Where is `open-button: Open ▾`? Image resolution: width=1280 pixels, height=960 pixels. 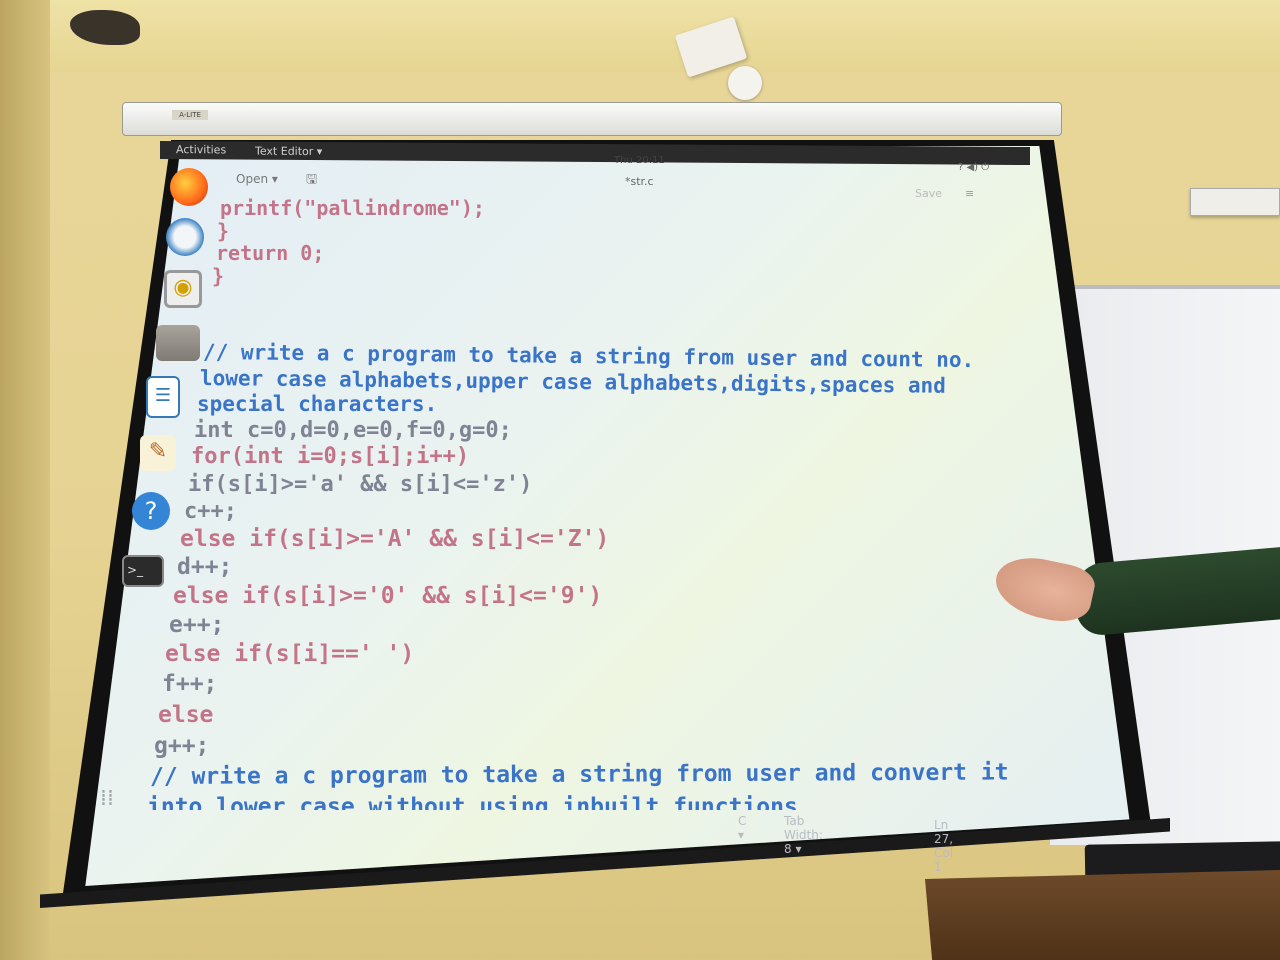 open-button: Open ▾ is located at coordinates (257, 179).